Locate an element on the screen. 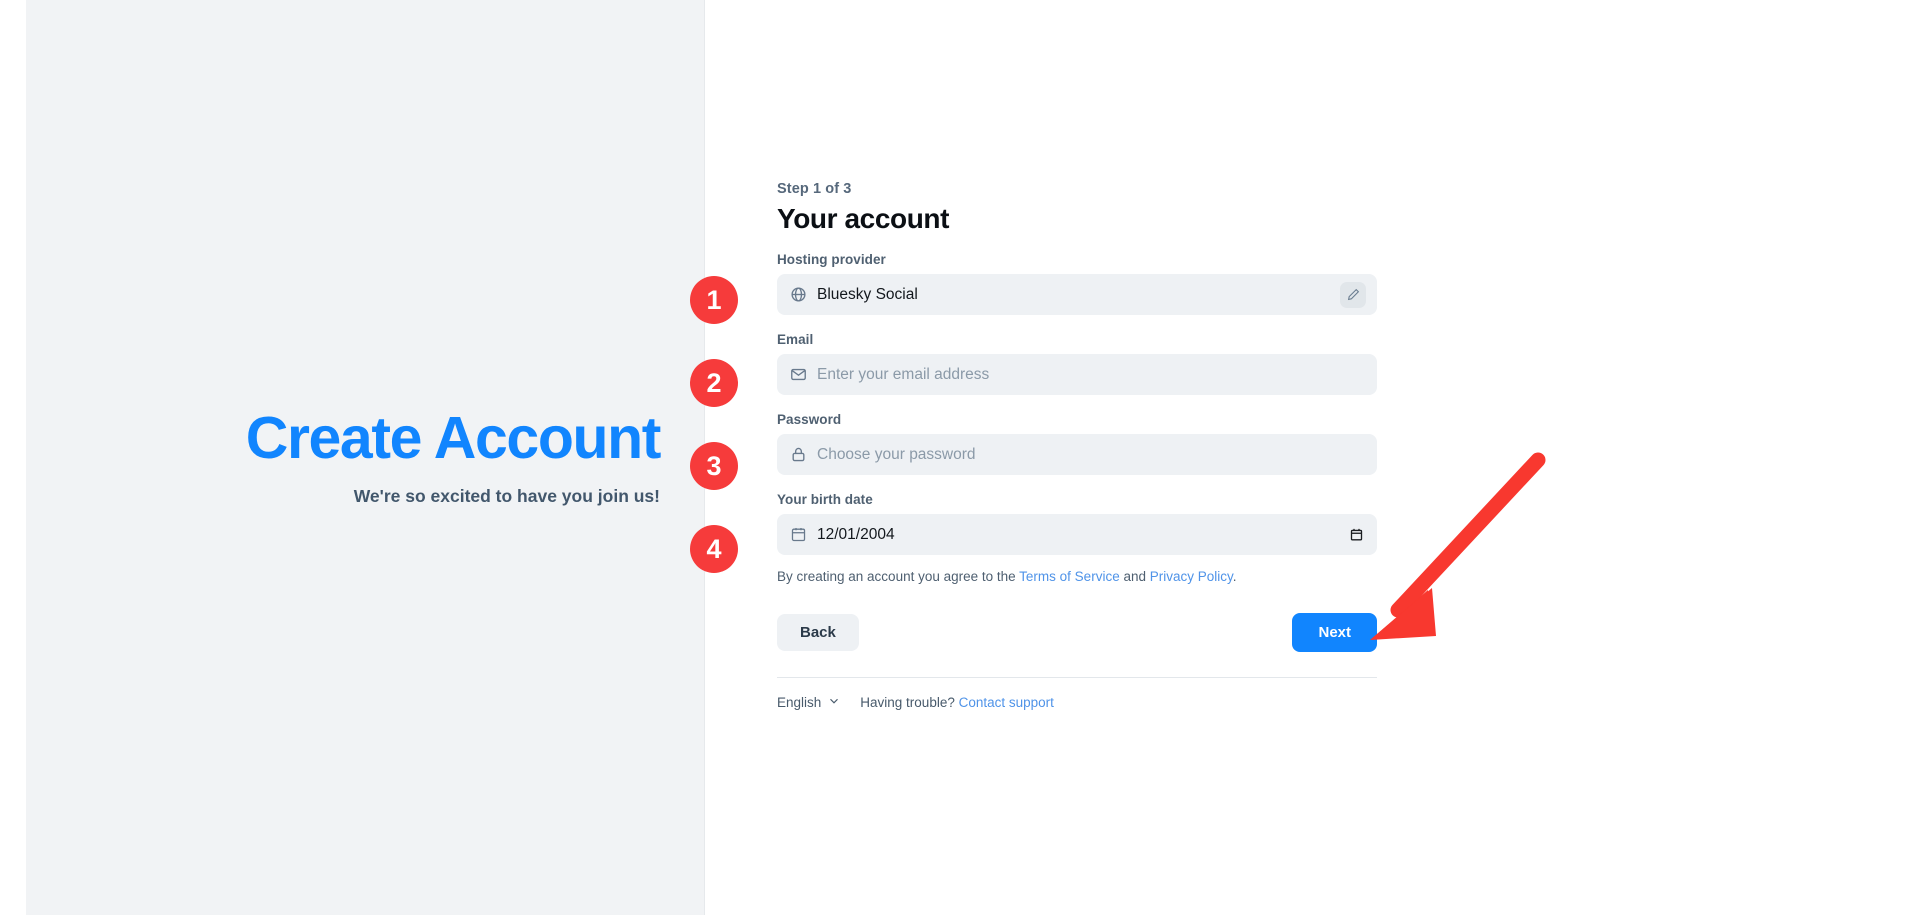  legal-prefix: By creating an account you agree to the is located at coordinates (898, 576).